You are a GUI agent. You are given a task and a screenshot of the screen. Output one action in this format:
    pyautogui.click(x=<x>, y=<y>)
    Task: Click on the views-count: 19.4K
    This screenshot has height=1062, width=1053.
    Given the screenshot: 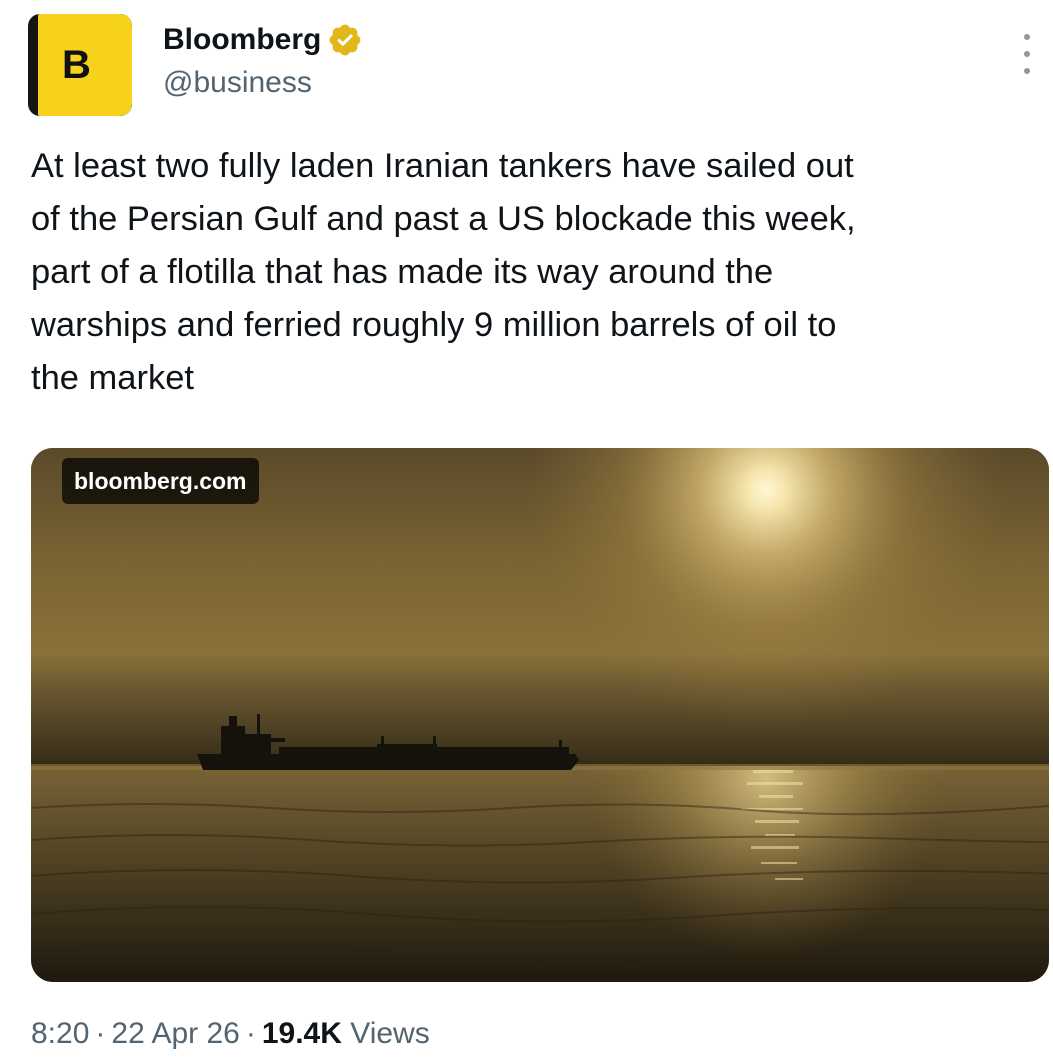 What is the action you would take?
    pyautogui.click(x=302, y=1033)
    